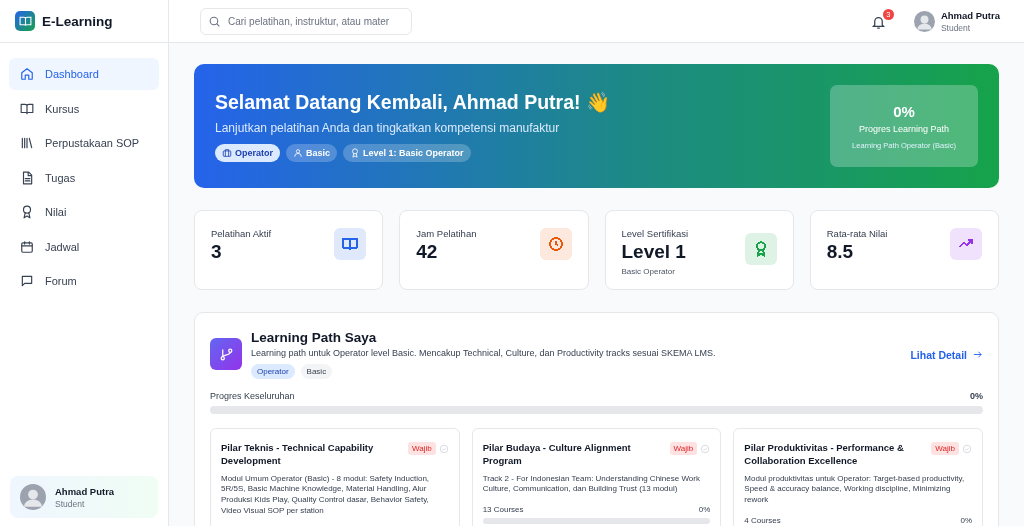 This screenshot has height=526, width=1024. What do you see at coordinates (247, 152) in the screenshot?
I see `role-tag: Operator` at bounding box center [247, 152].